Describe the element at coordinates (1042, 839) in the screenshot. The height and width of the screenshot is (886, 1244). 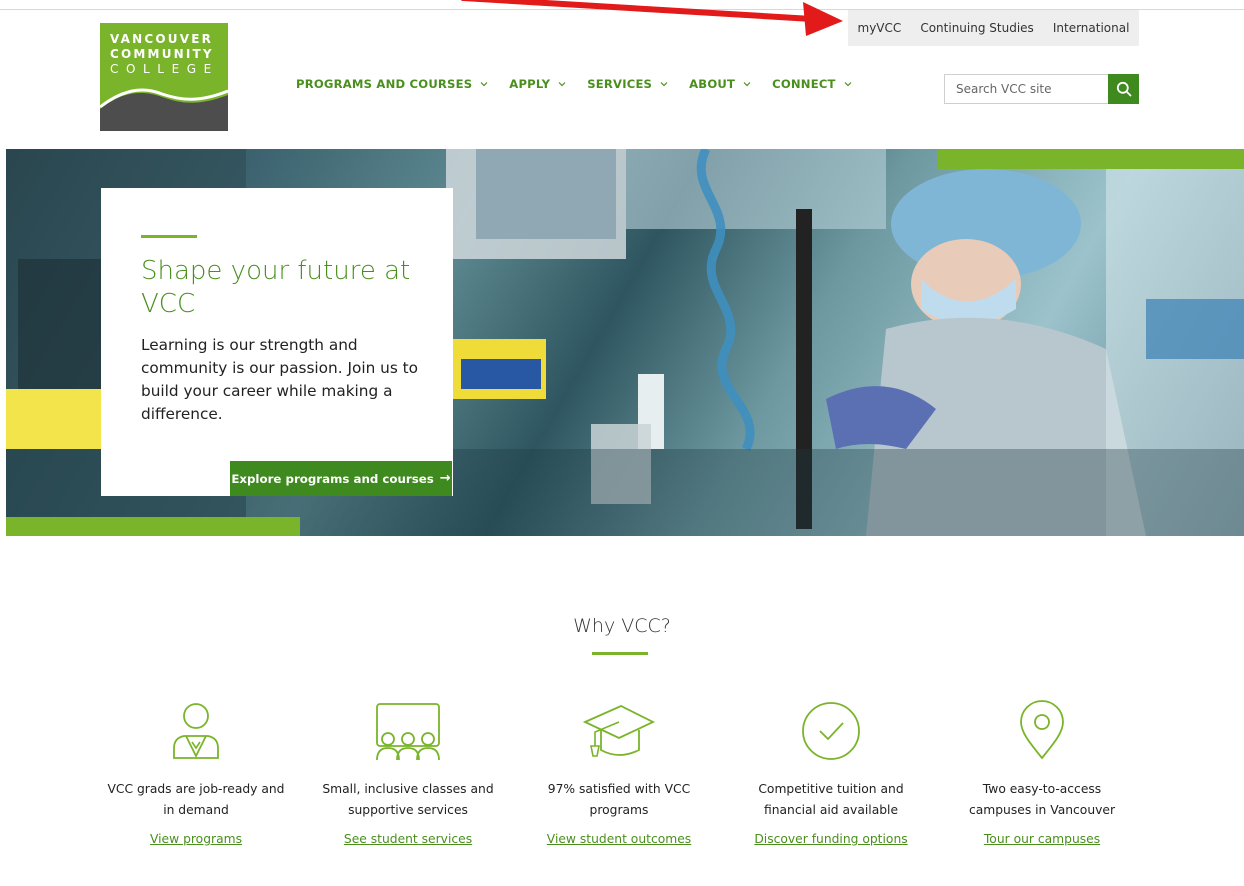
I see `tour-our-campuses-link: Tour our campuses` at that location.